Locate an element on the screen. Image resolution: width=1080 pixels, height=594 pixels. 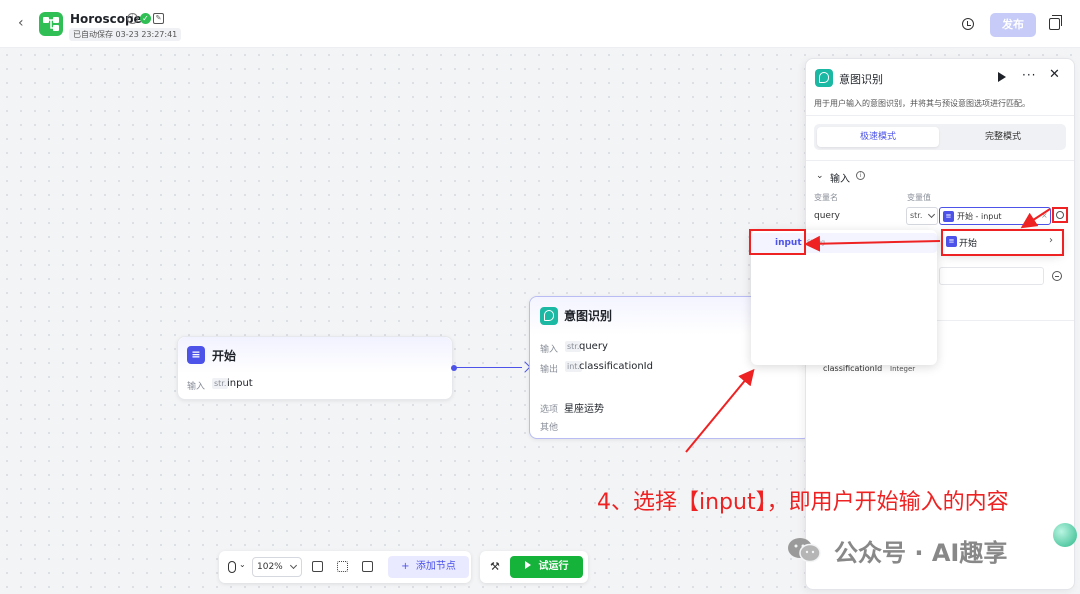
wrench-icon: ⚒ is located at coordinates (495, 566).